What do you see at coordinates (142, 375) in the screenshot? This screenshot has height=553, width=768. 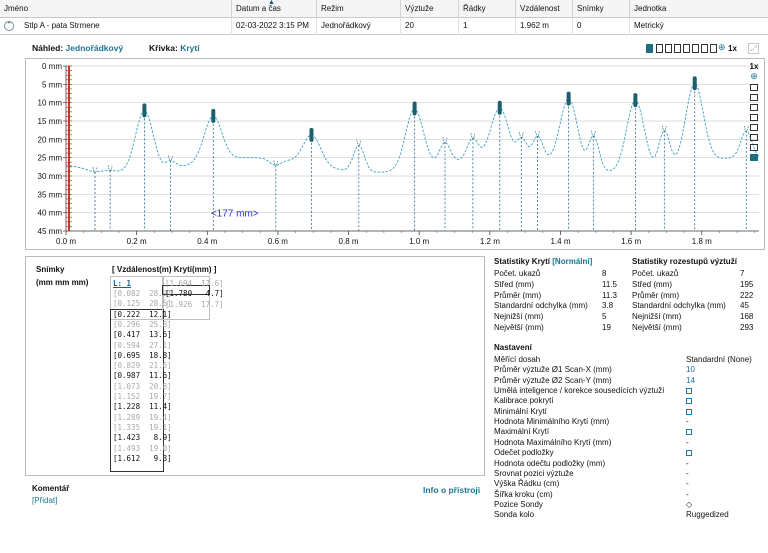 I see `snapshot-row: [0.987 11.6]` at bounding box center [142, 375].